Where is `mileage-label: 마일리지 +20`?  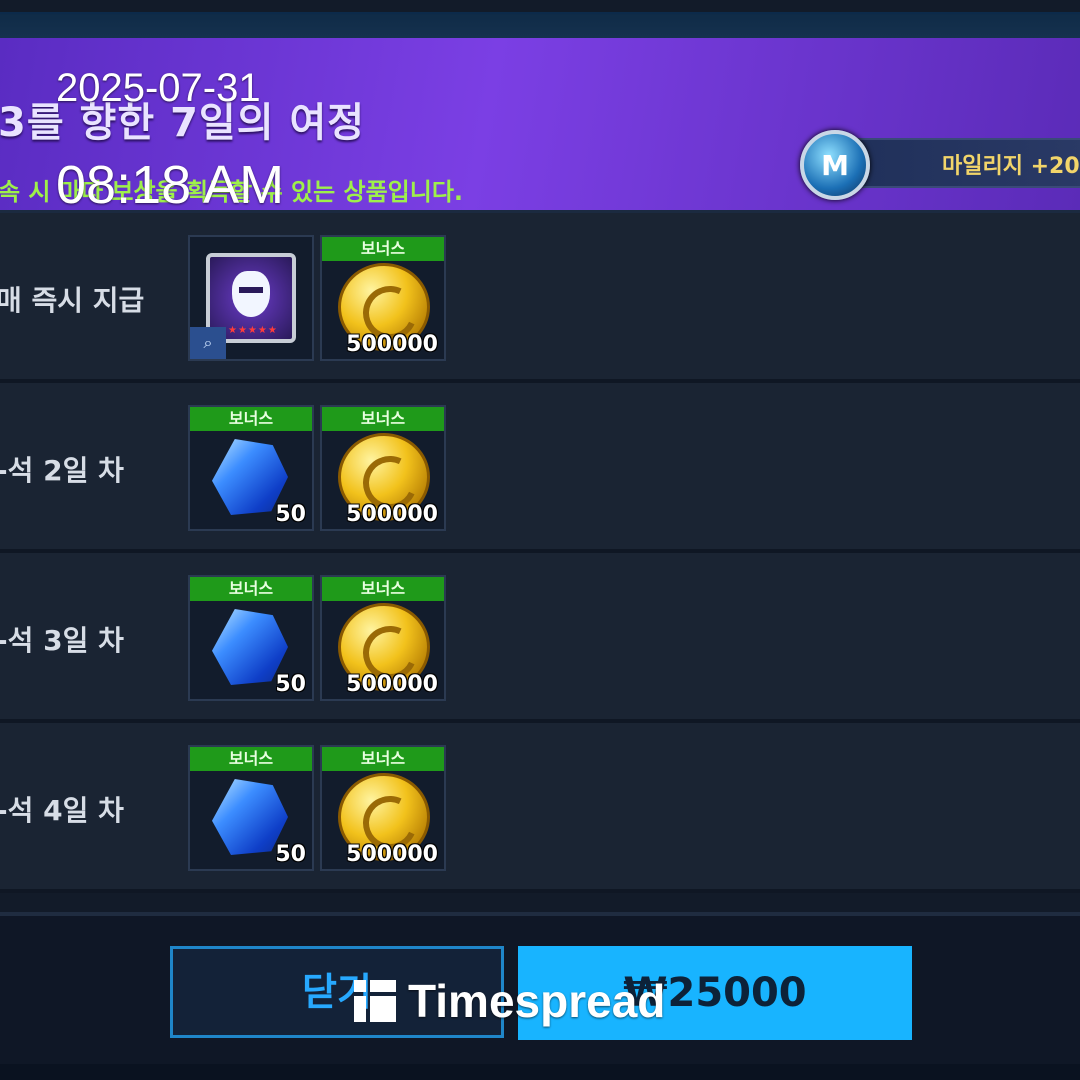 mileage-label: 마일리지 +20 is located at coordinates (1011, 166).